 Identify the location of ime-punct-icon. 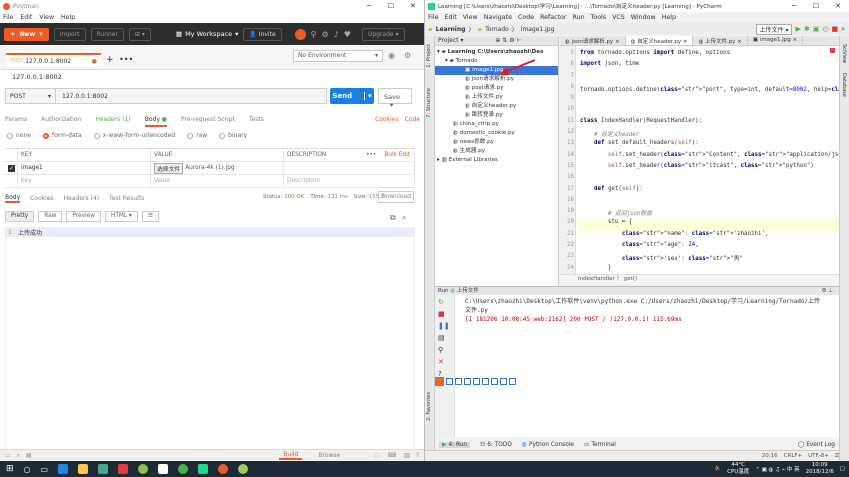
(458, 381).